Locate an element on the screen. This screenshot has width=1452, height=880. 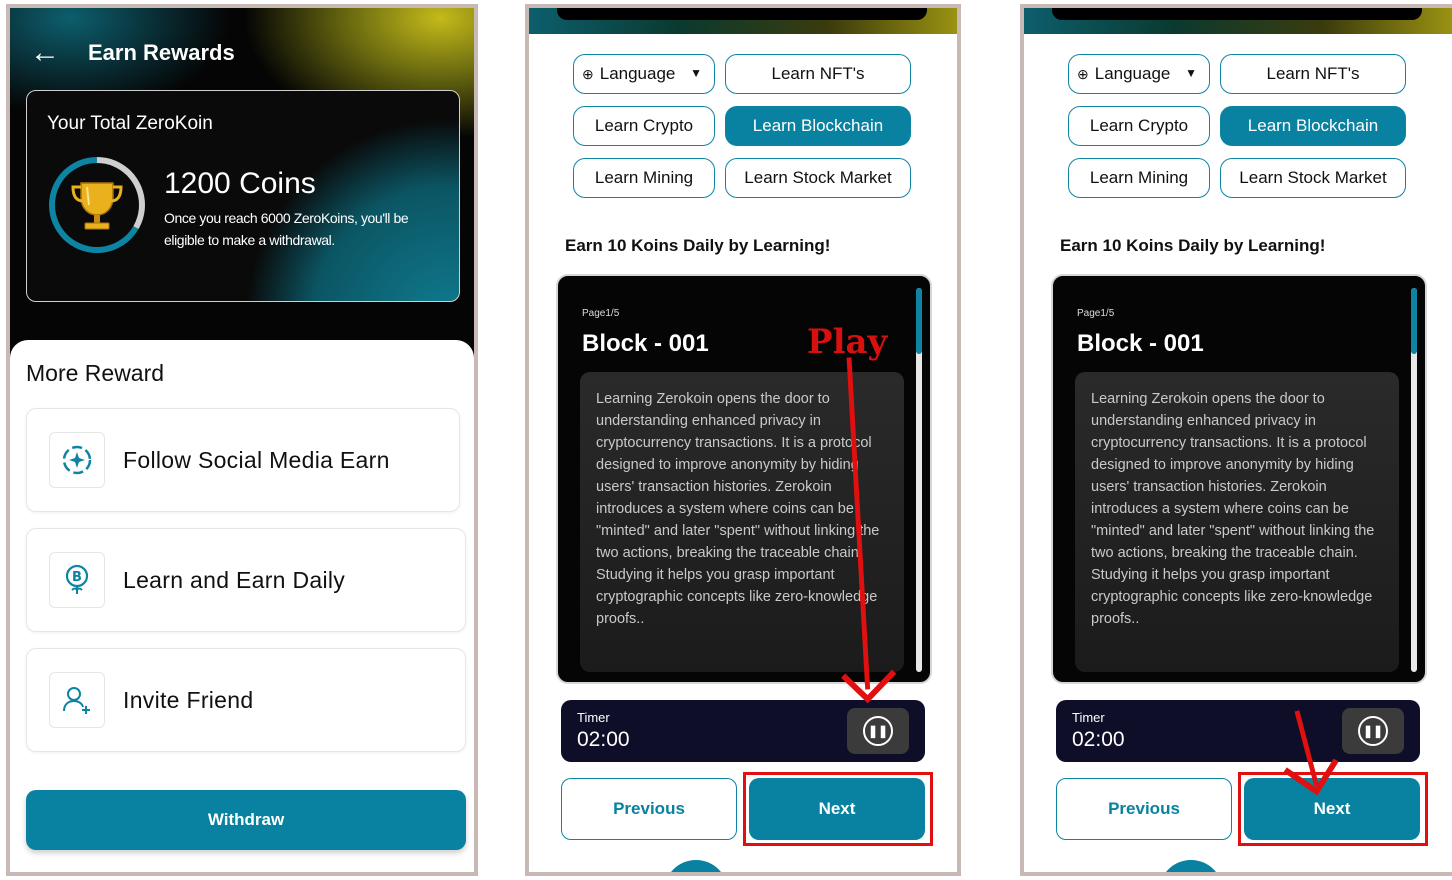
invite-friend-item: Invite Friend is located at coordinates (246, 700).